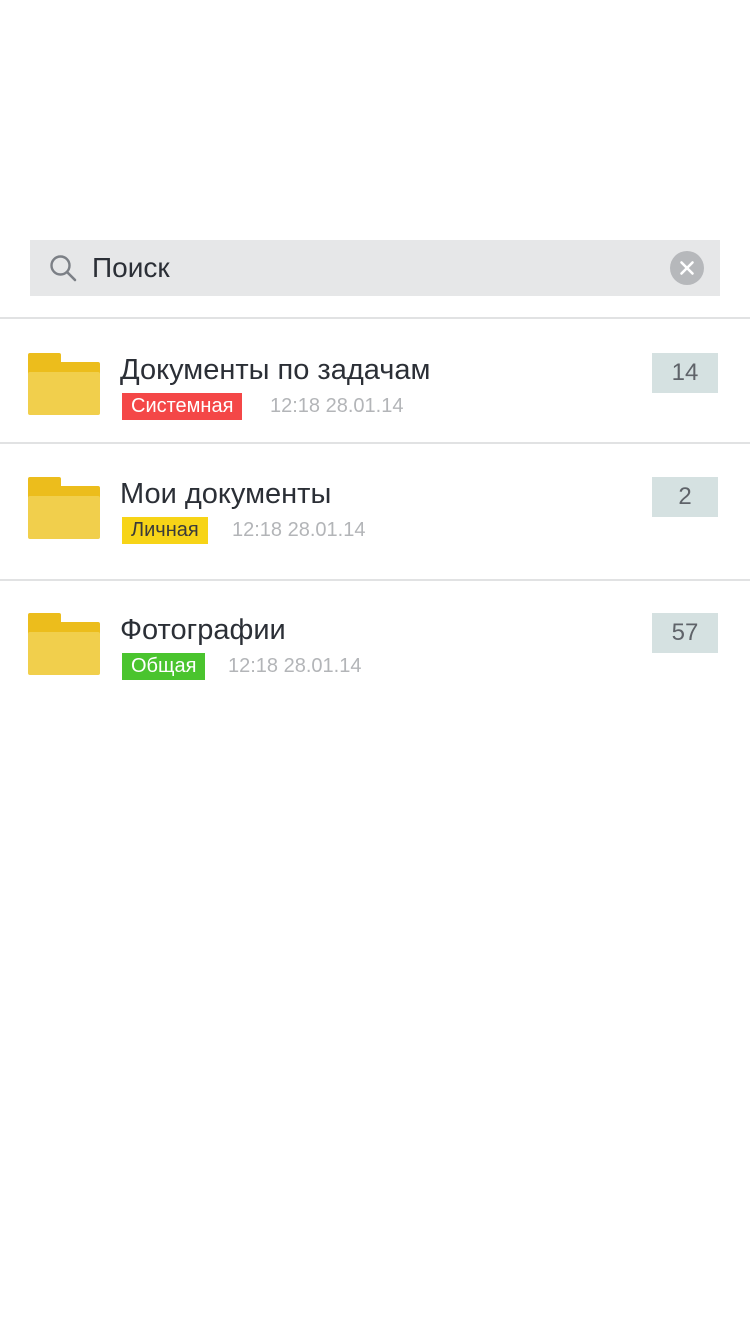  What do you see at coordinates (165, 530) in the screenshot?
I see `folder-type-badge: Личная` at bounding box center [165, 530].